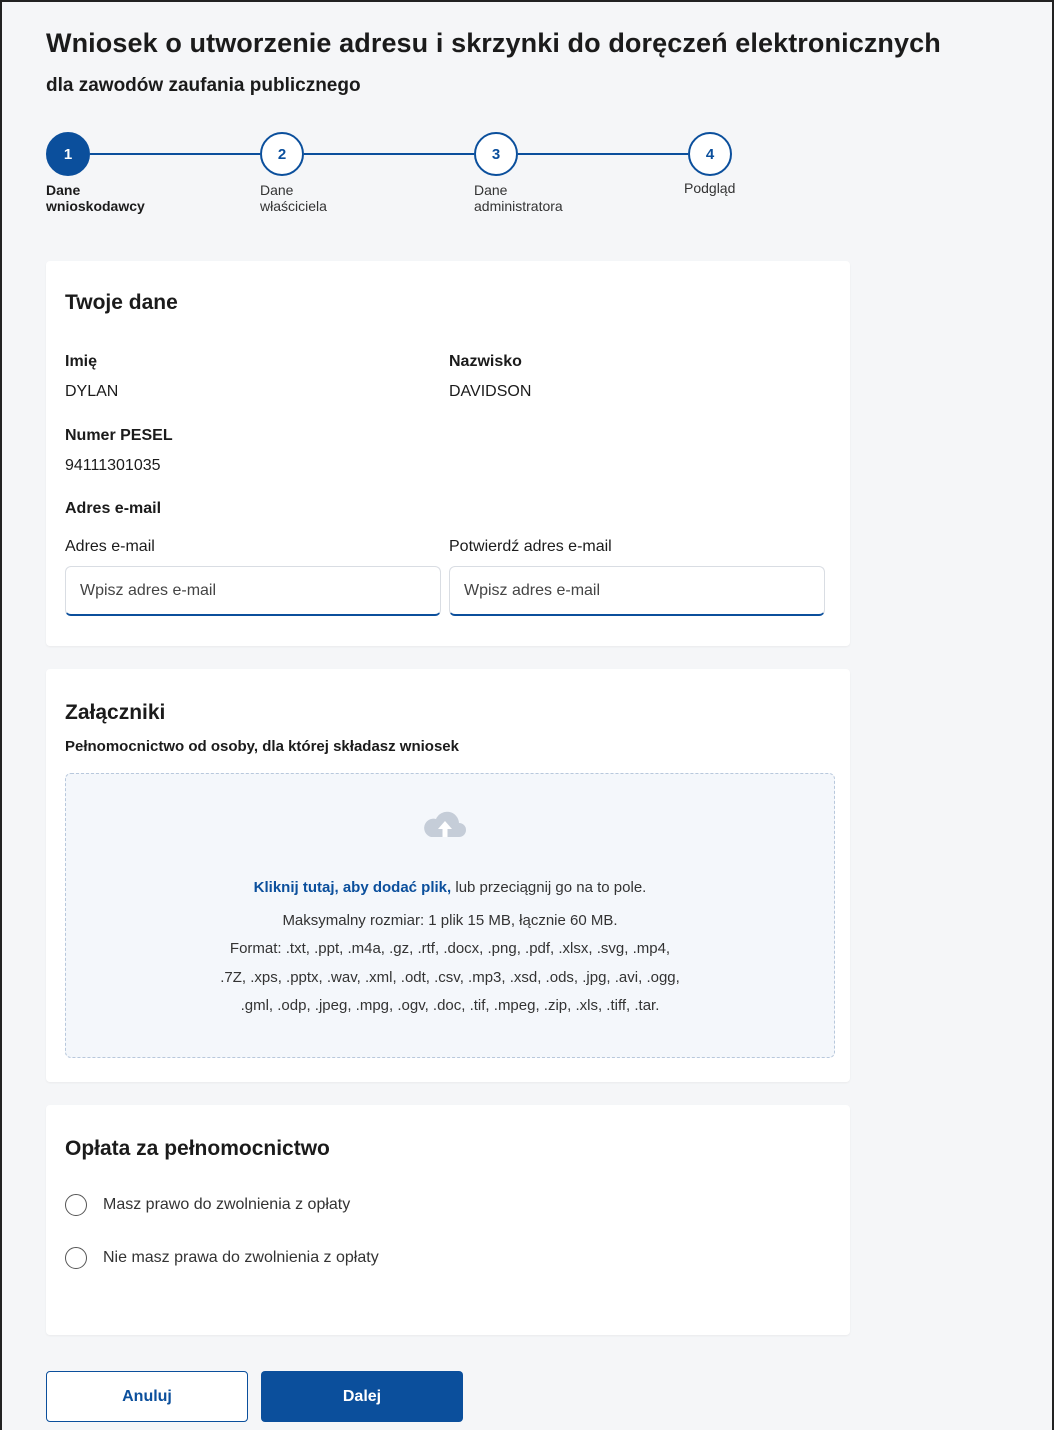  What do you see at coordinates (549, 887) in the screenshot?
I see `drag-instruction-text: lub przeciągnij go na to pole.` at bounding box center [549, 887].